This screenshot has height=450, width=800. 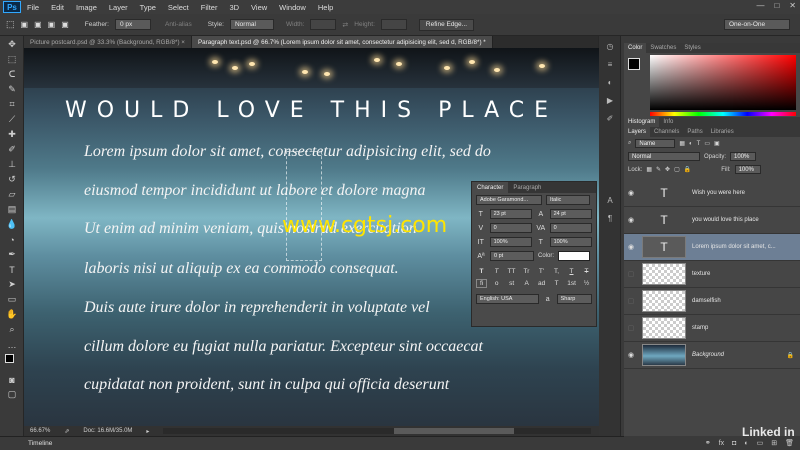 What do you see at coordinates (526, 271) in the screenshot?
I see `small-caps-icon: Tr` at bounding box center [526, 271].